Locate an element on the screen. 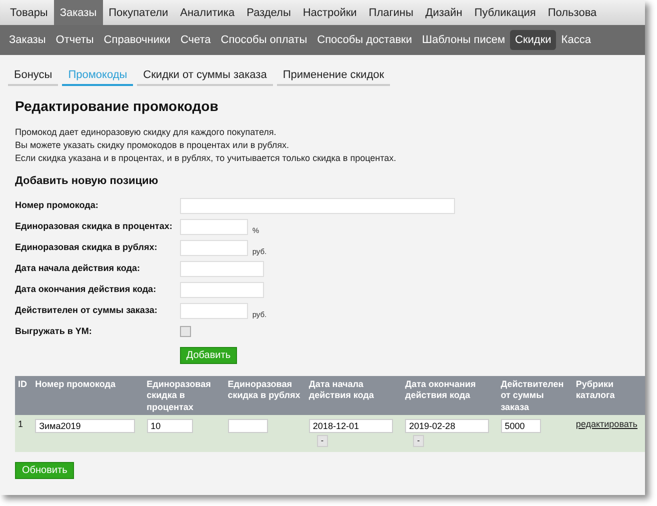  menu-item: Покупатели is located at coordinates (138, 12).